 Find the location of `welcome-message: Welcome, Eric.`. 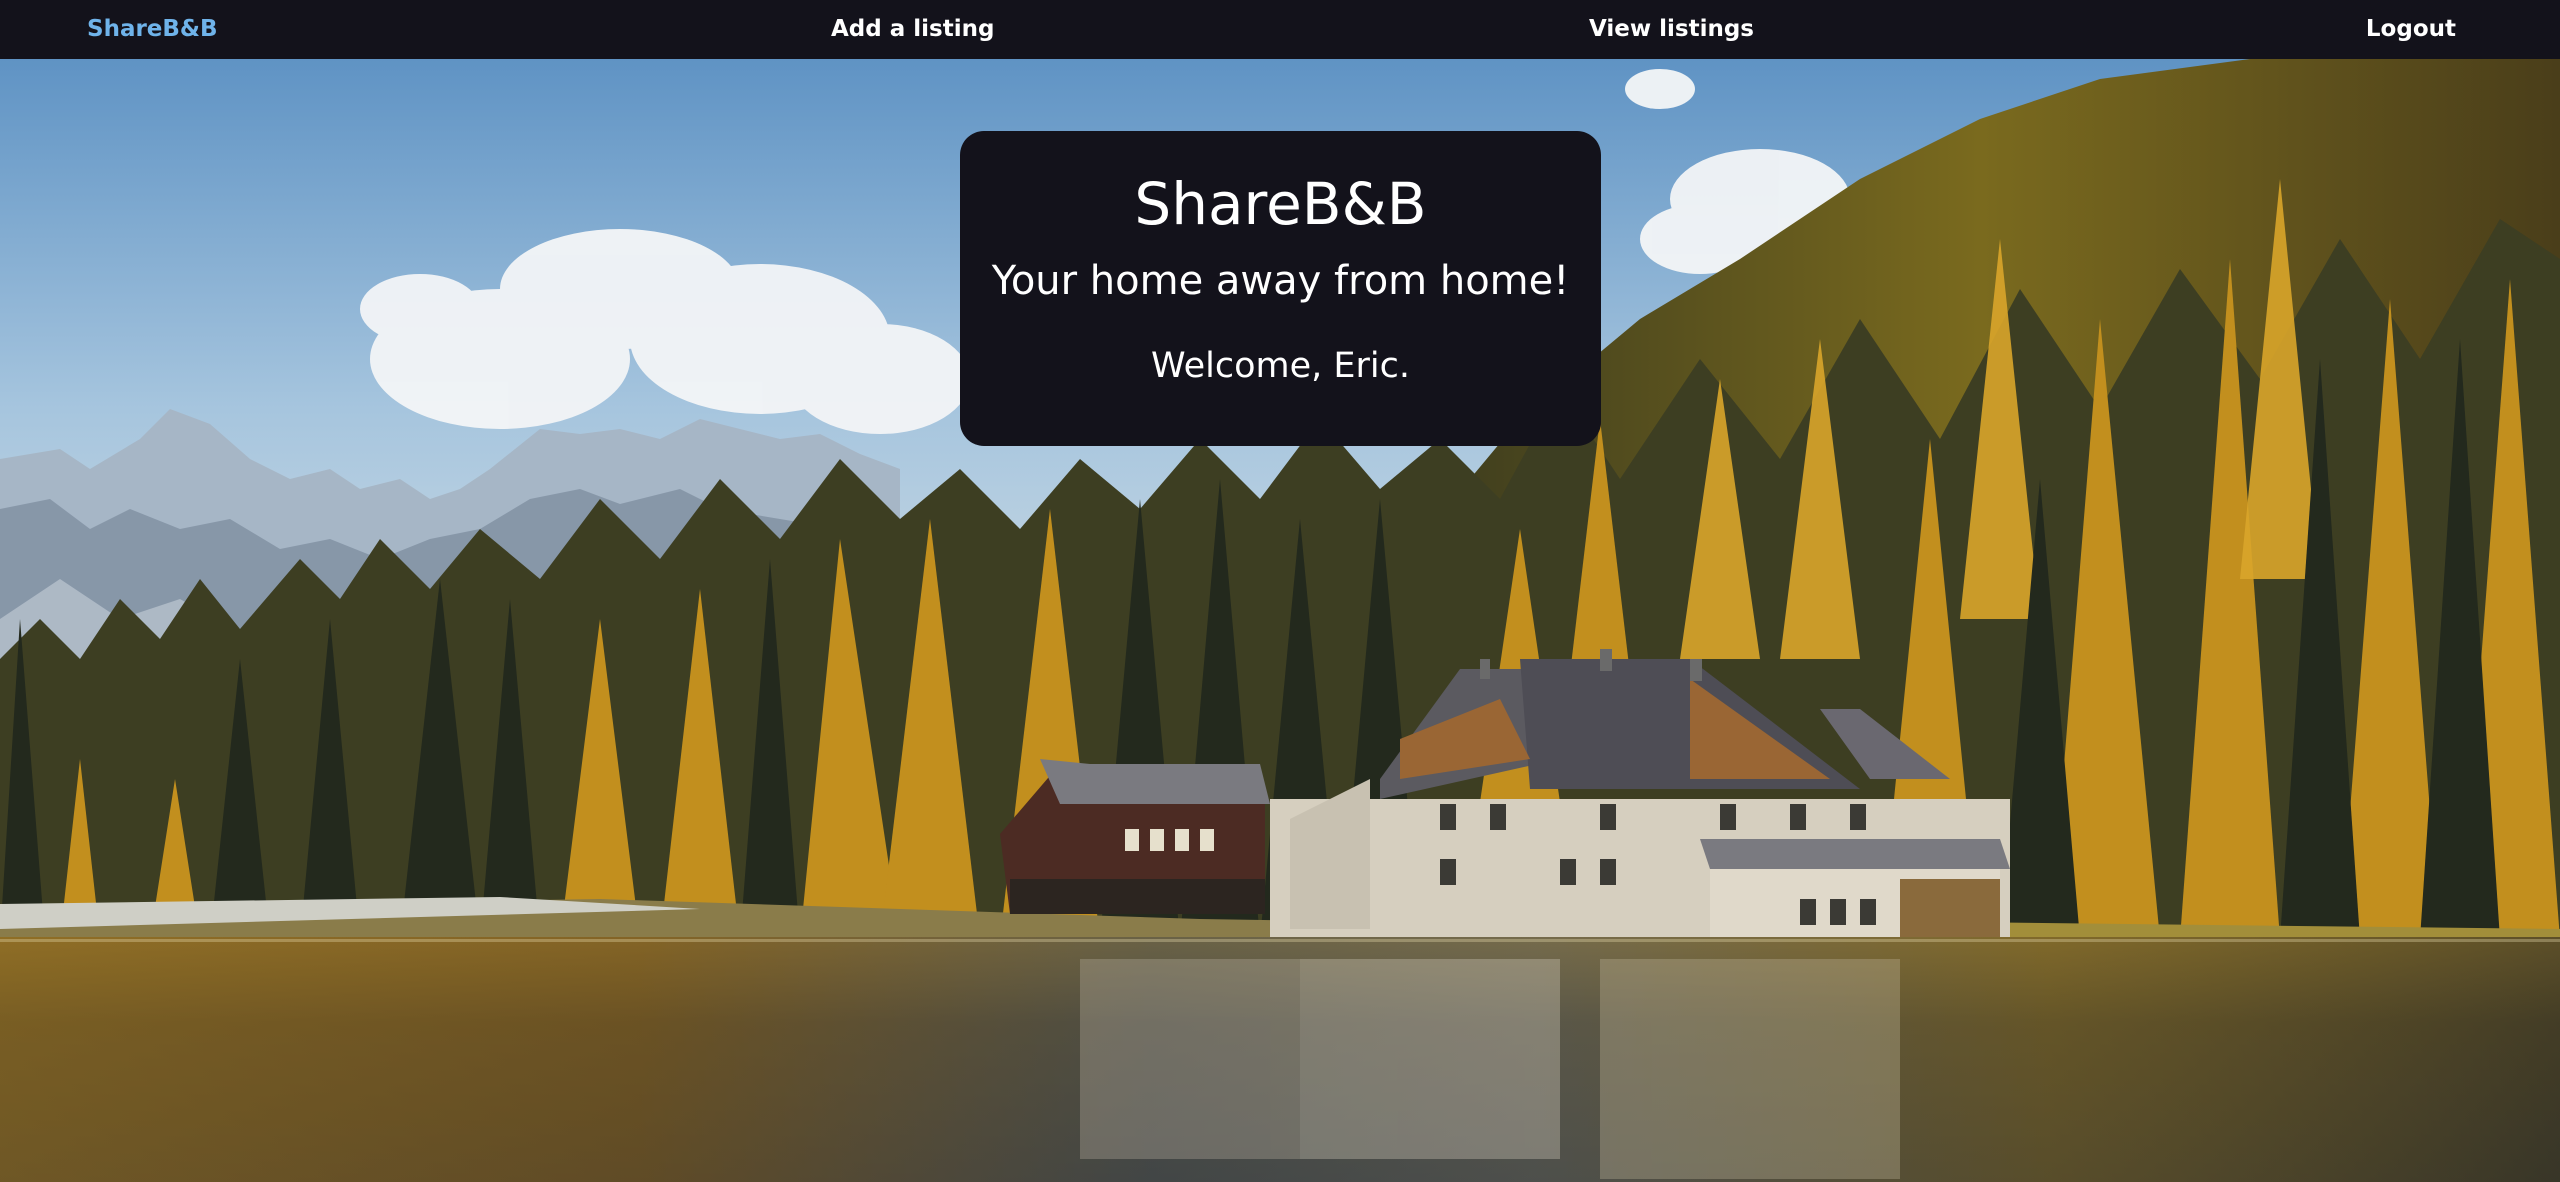

welcome-message: Welcome, Eric. is located at coordinates (1280, 366).